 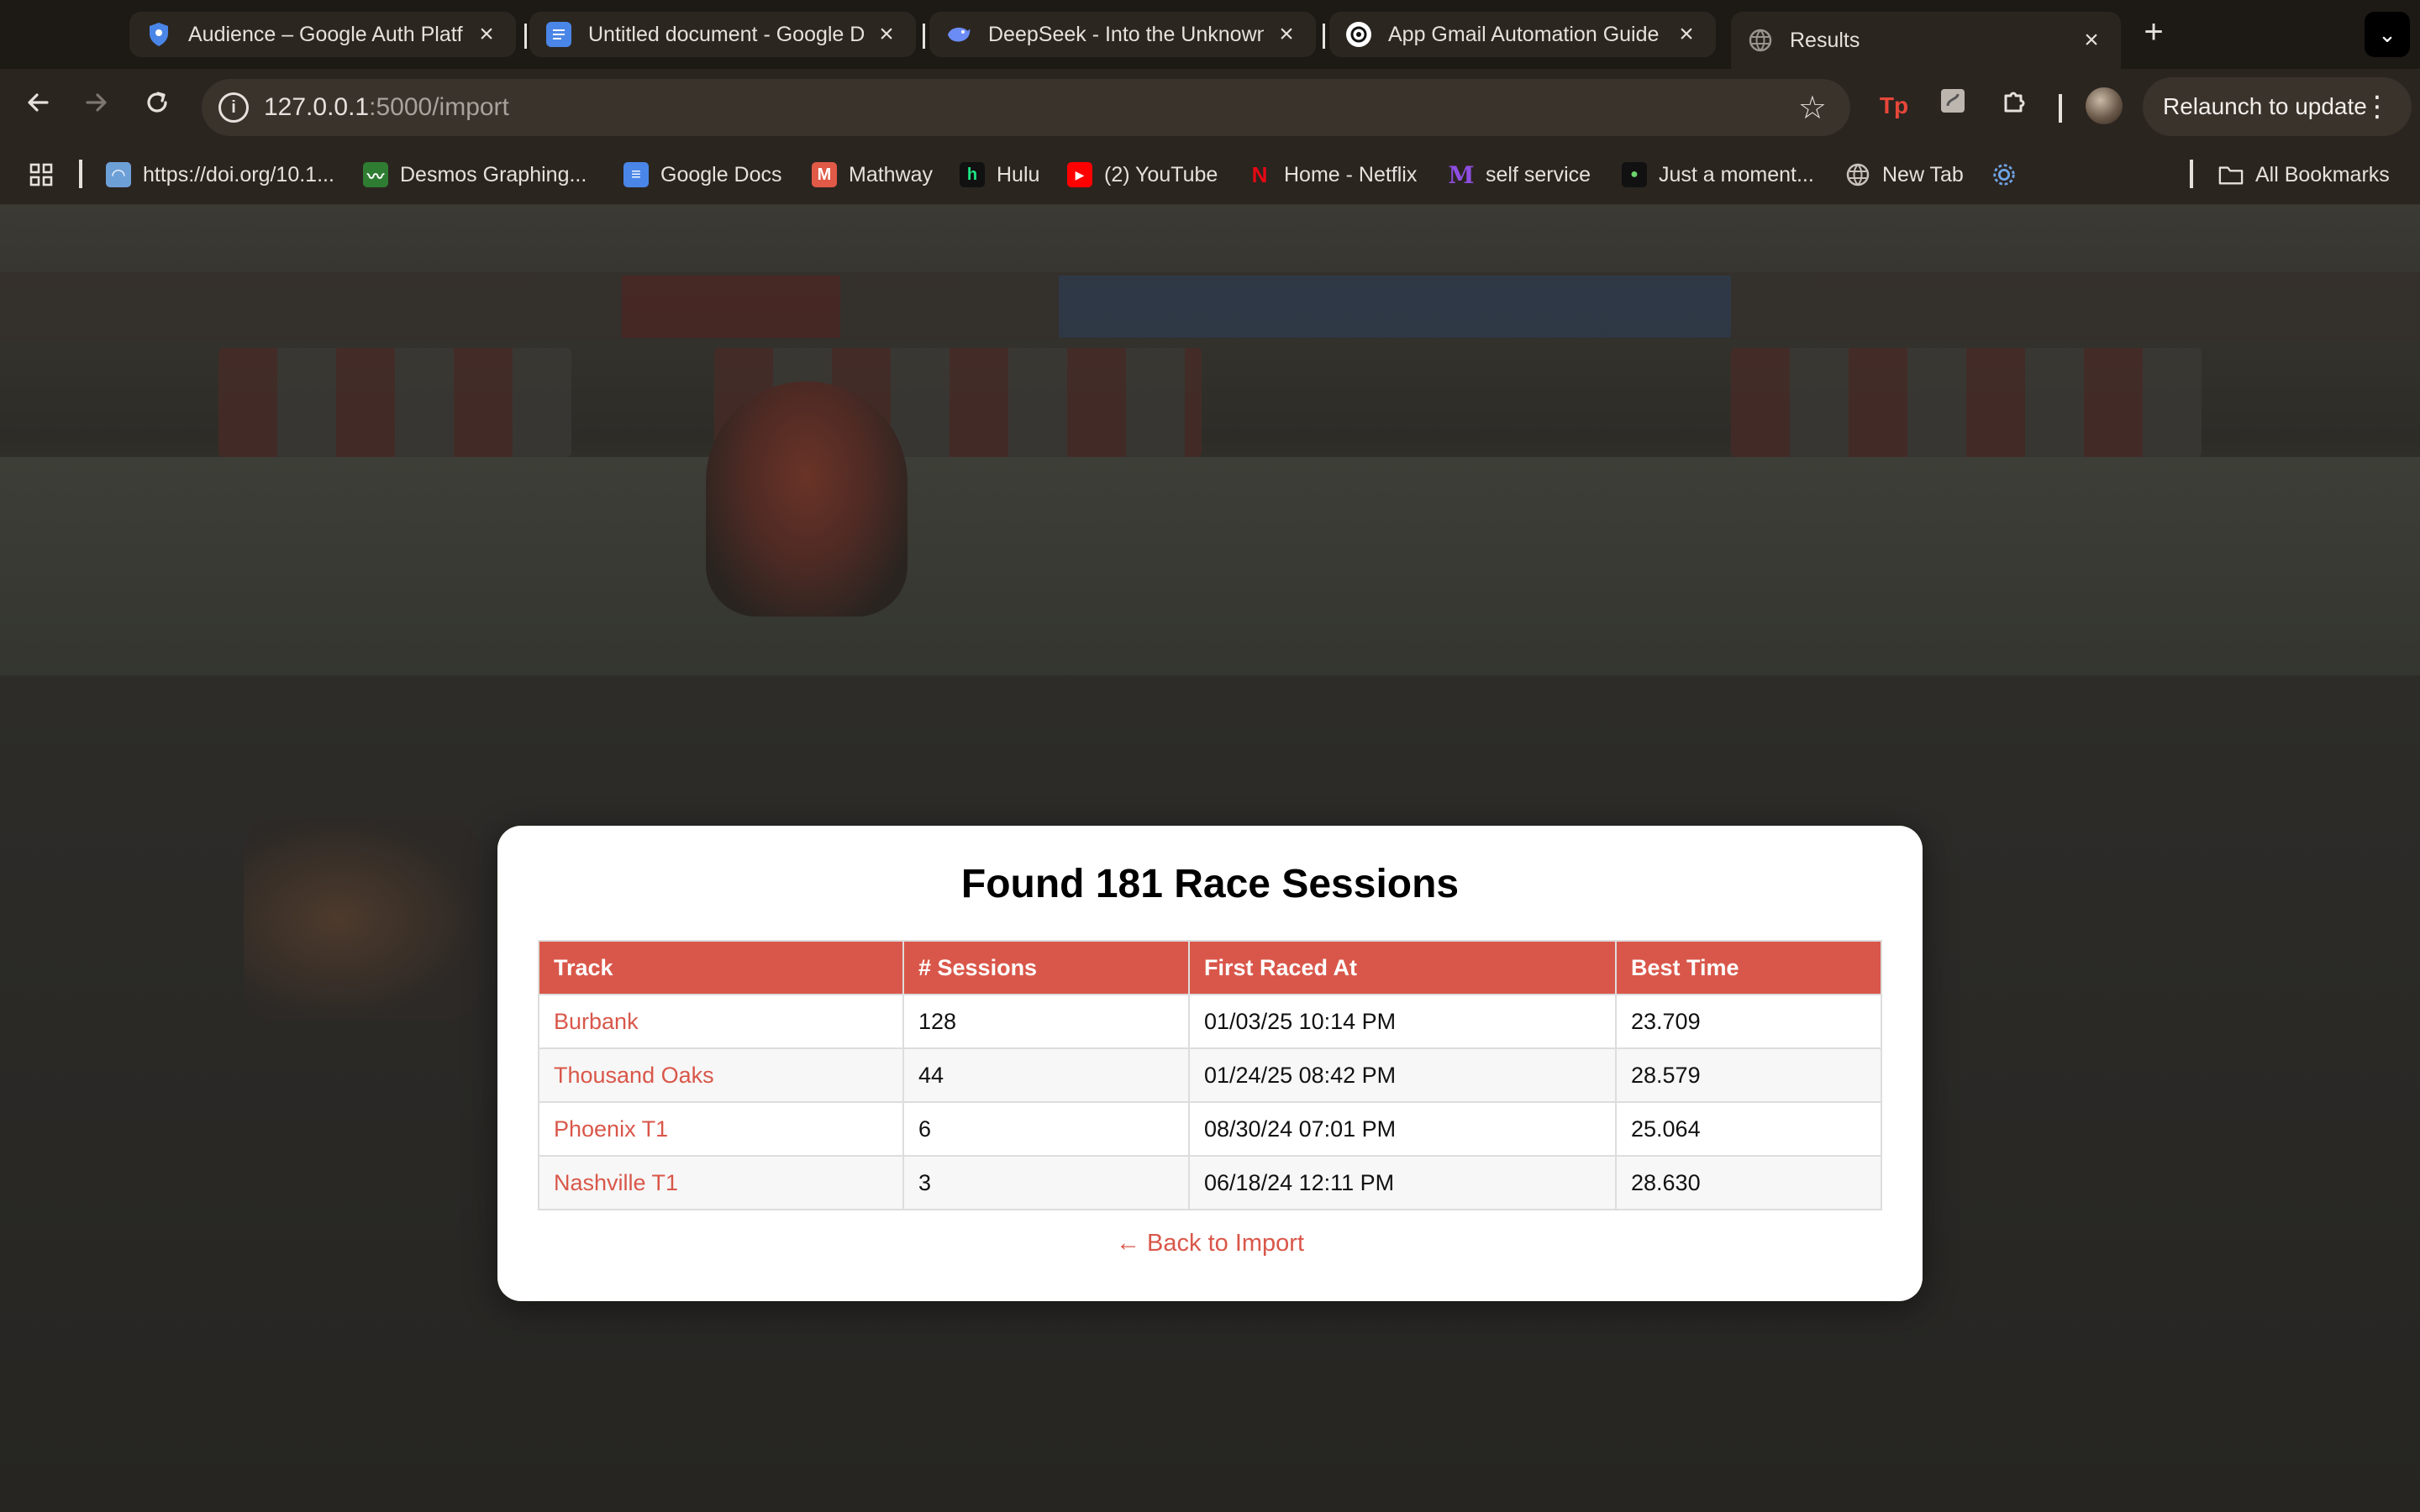 I want to click on folder-icon, so click(x=2231, y=174).